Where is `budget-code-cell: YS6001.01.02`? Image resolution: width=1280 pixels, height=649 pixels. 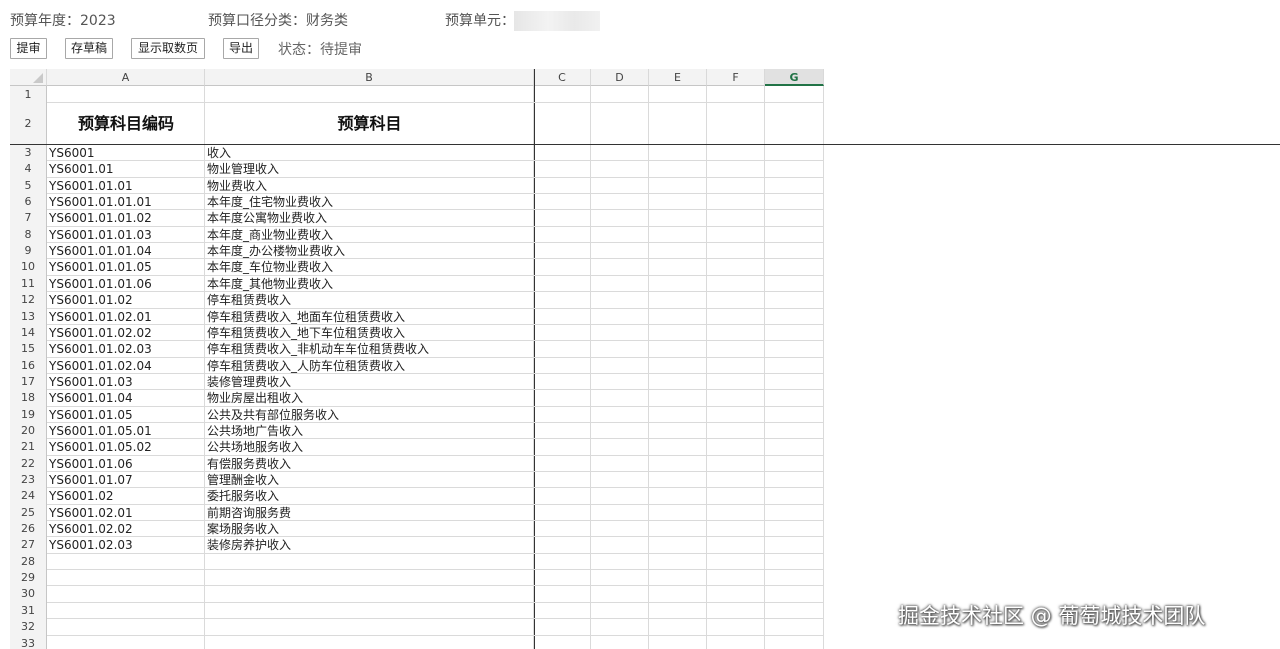 budget-code-cell: YS6001.01.02 is located at coordinates (126, 300).